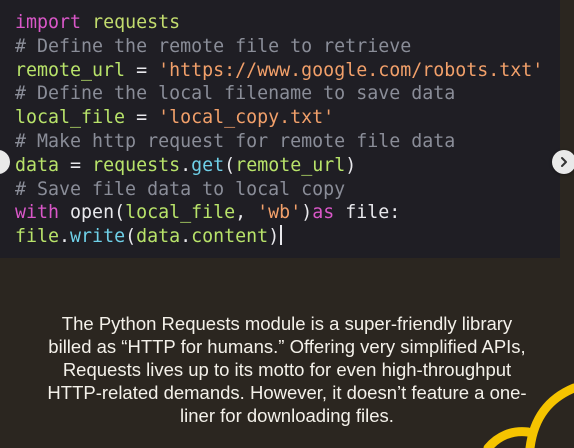 This screenshot has width=574, height=448. Describe the element at coordinates (98, 237) in the screenshot. I see `code-token: write` at that location.